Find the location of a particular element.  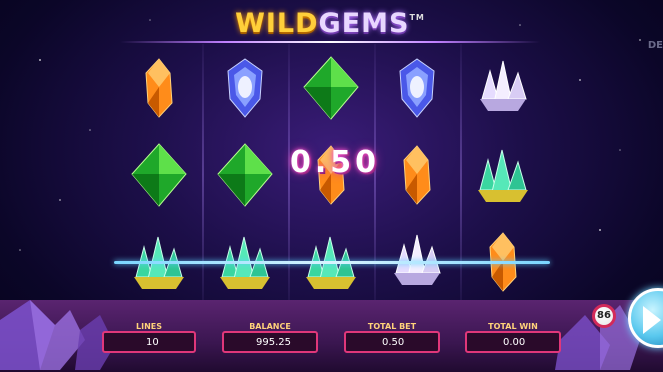

balance-panel: BALANCE 995.25 is located at coordinates (270, 339).